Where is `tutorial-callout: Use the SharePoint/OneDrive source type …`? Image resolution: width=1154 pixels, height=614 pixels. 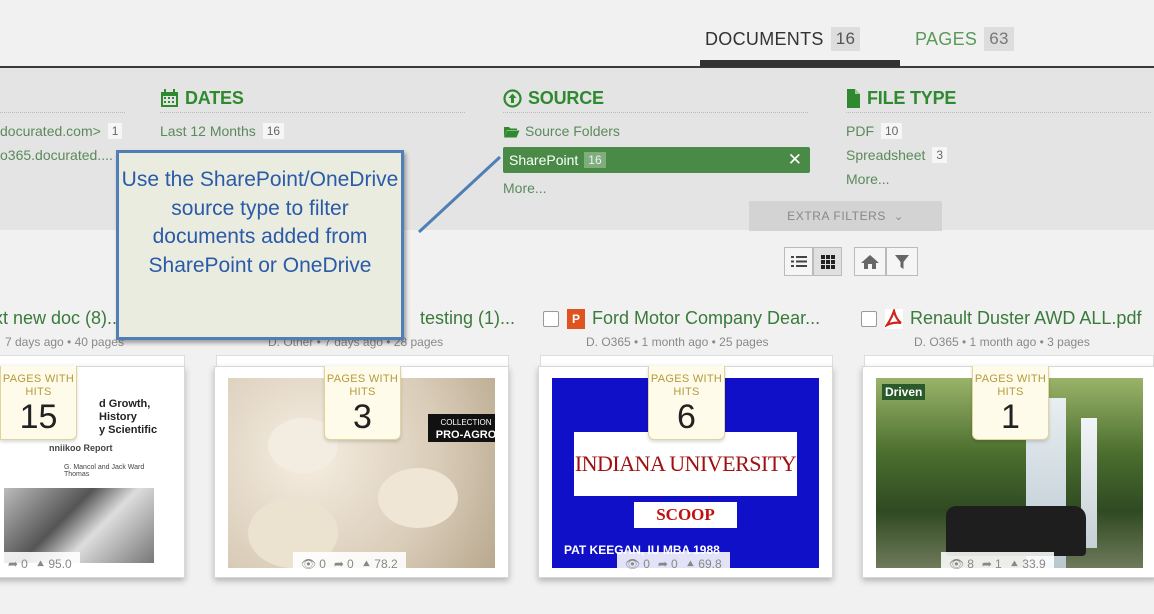 tutorial-callout: Use the SharePoint/OneDrive source type … is located at coordinates (260, 245).